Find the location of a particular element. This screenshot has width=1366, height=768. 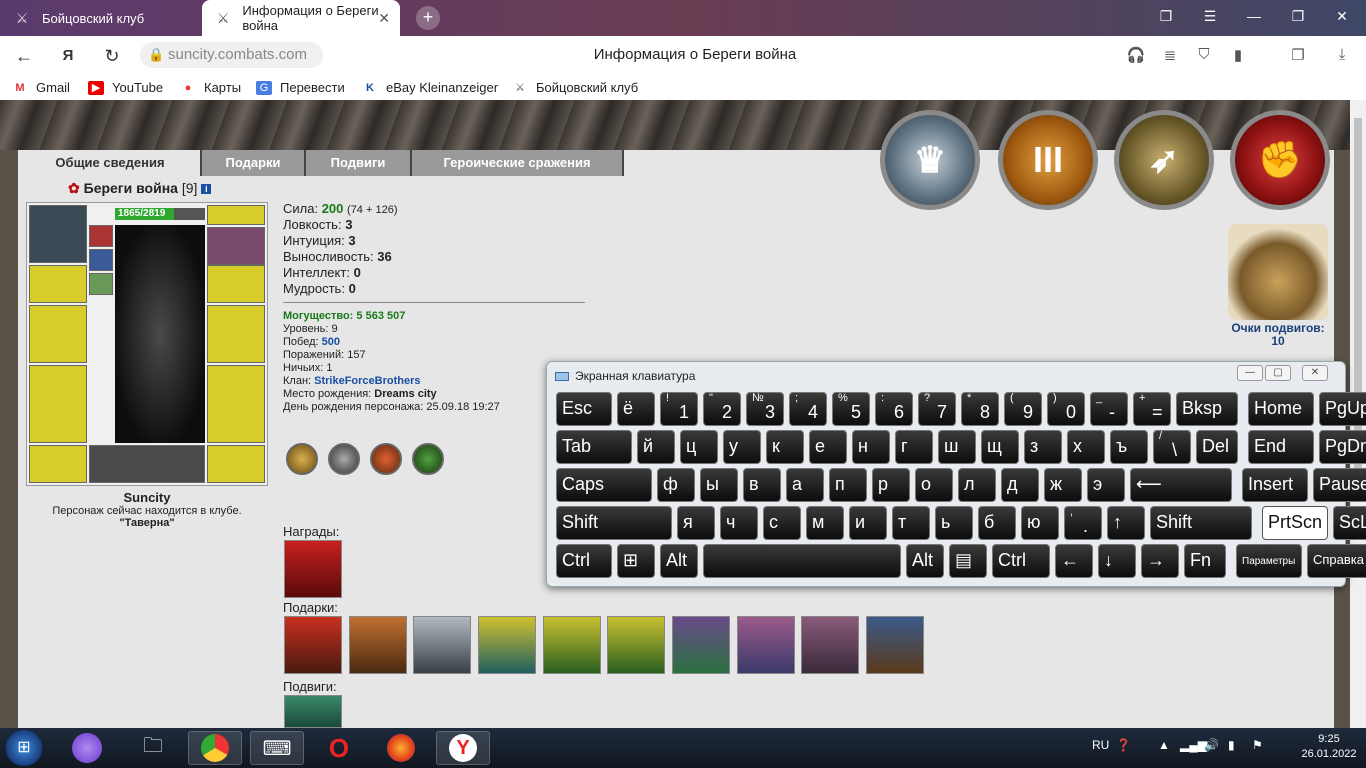

key-▤: ▤ is located at coordinates (968, 561).